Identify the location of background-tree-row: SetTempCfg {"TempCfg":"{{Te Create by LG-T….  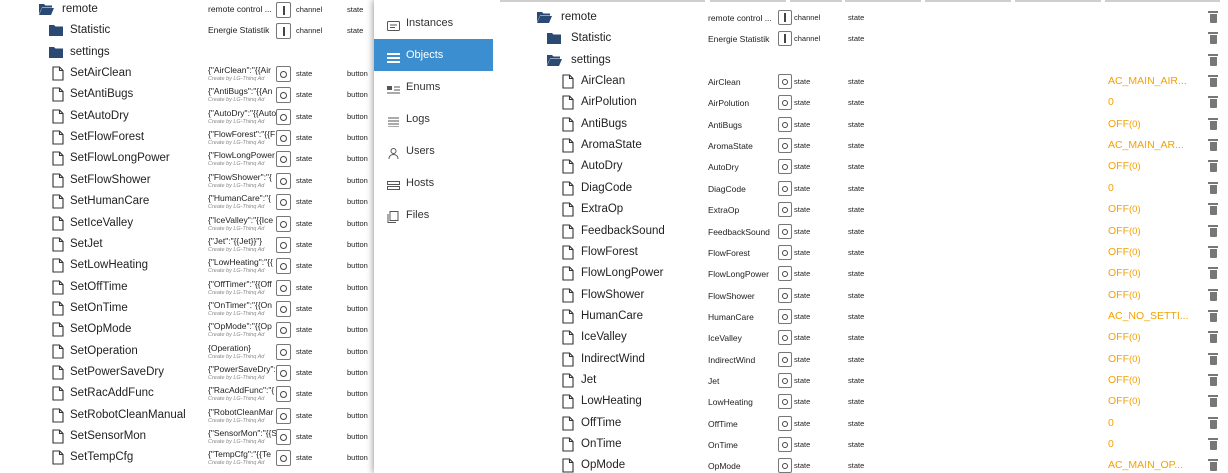
(200, 458).